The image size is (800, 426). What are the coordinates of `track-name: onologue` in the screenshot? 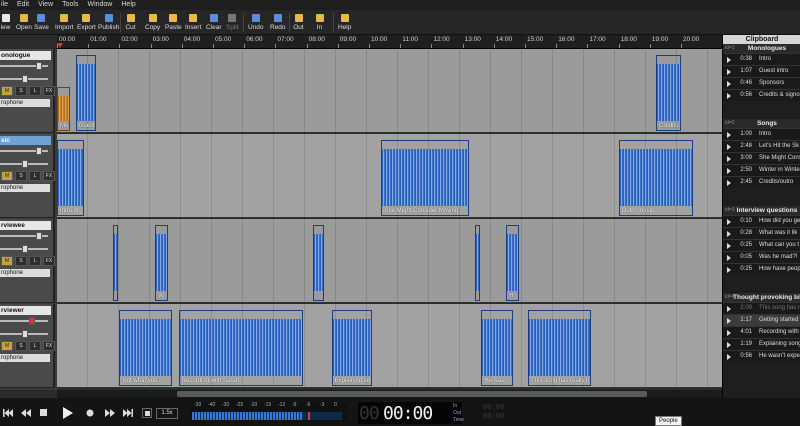 It's located at (25, 55).